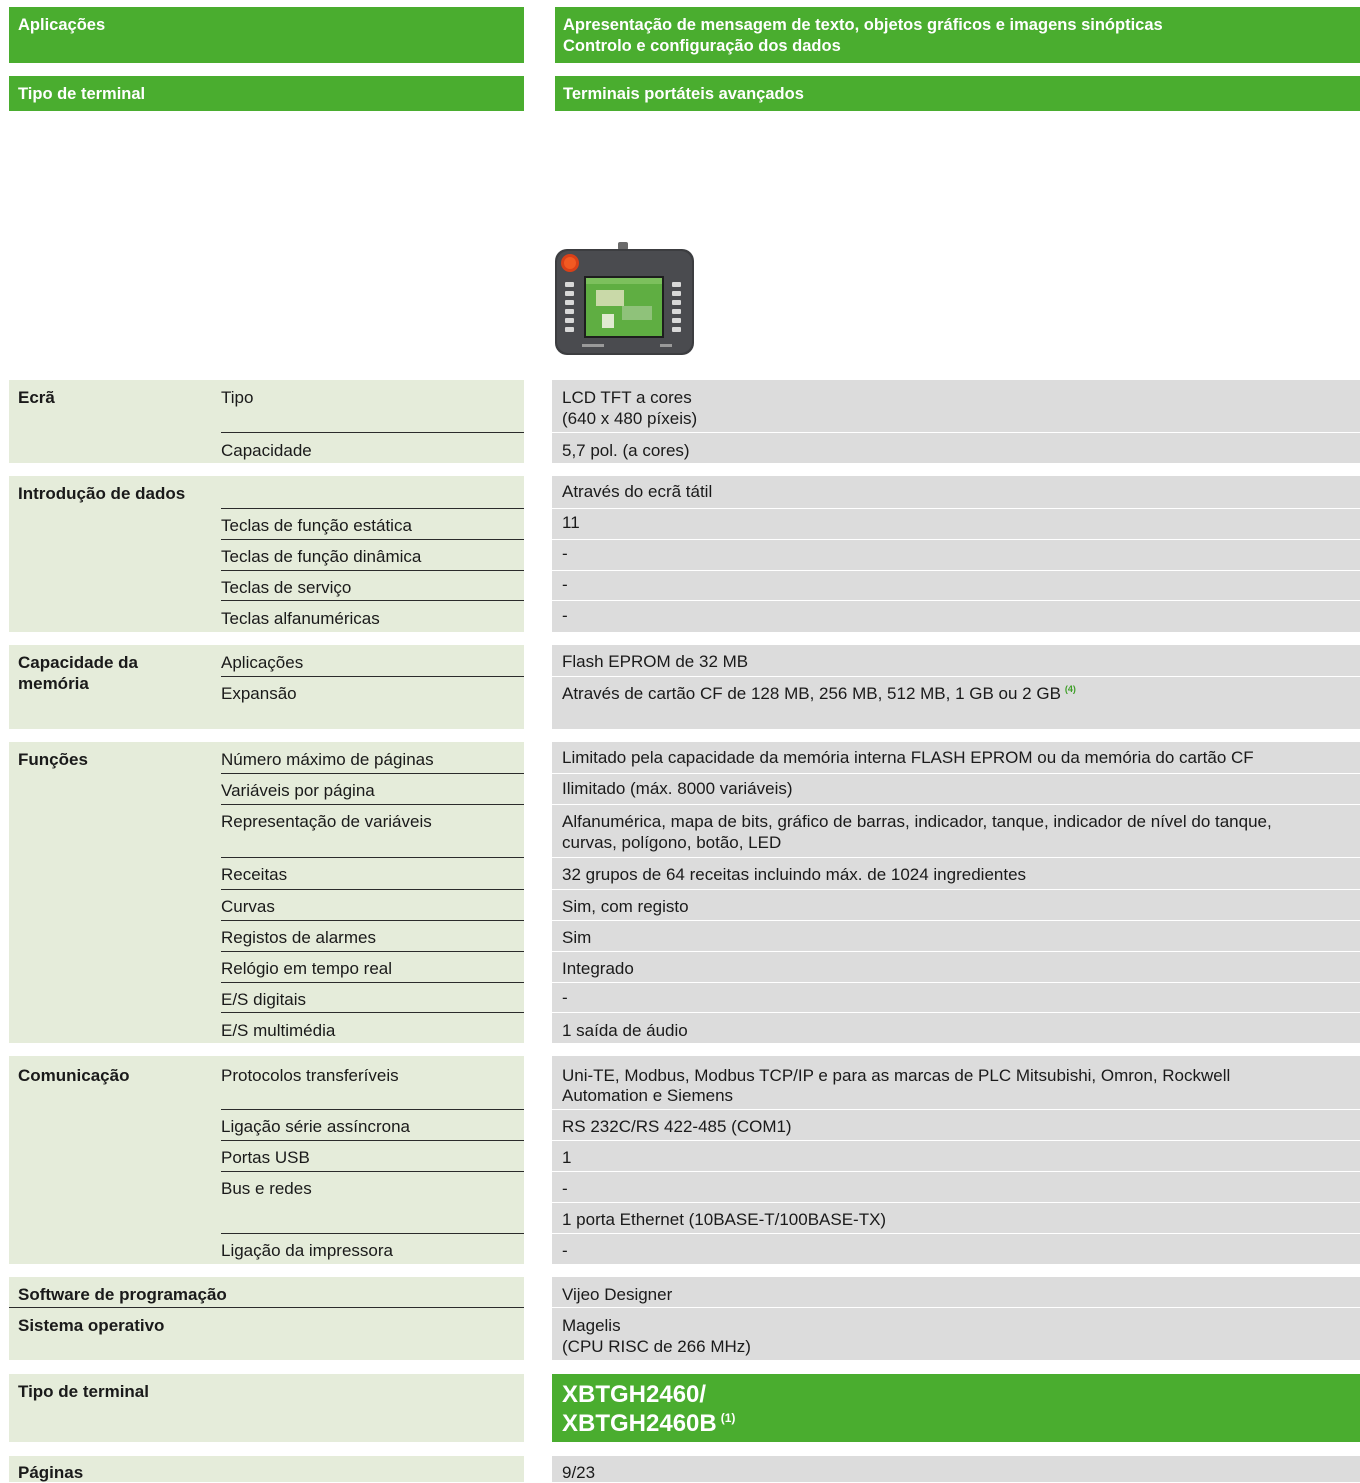 The height and width of the screenshot is (1483, 1360). What do you see at coordinates (266, 1469) in the screenshot?
I see `pages-section-left` at bounding box center [266, 1469].